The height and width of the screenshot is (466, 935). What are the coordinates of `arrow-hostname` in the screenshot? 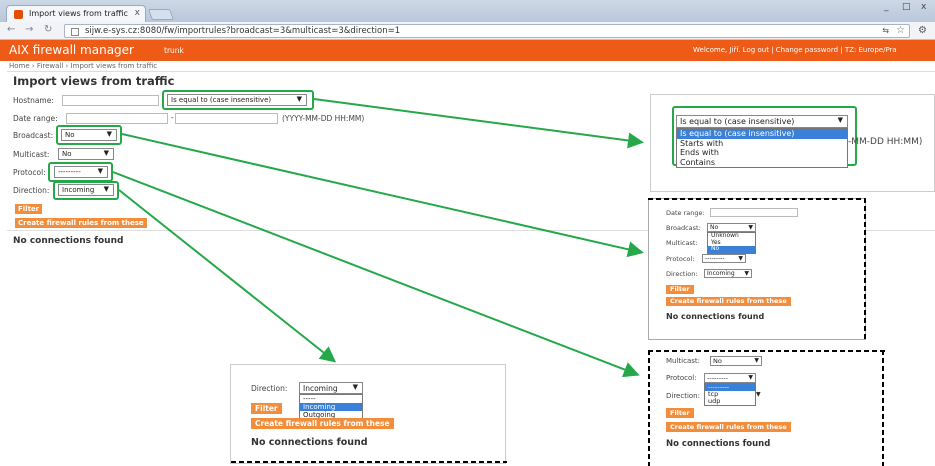 It's located at (478, 123).